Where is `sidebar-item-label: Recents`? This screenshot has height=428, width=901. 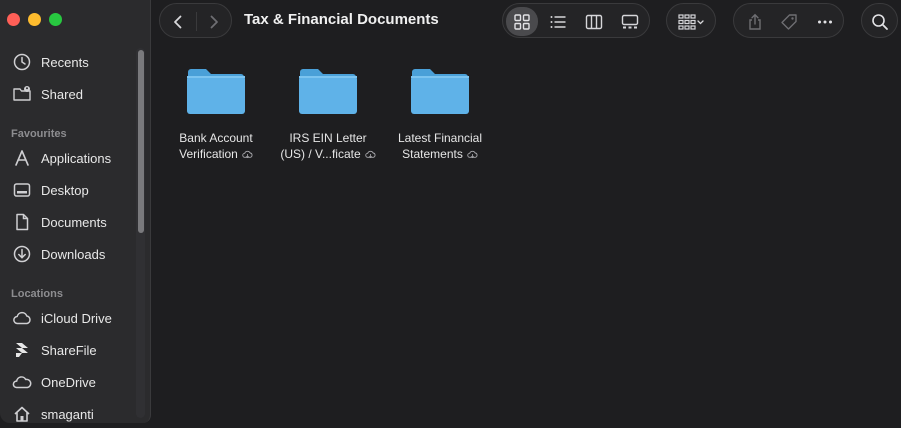 sidebar-item-label: Recents is located at coordinates (65, 62).